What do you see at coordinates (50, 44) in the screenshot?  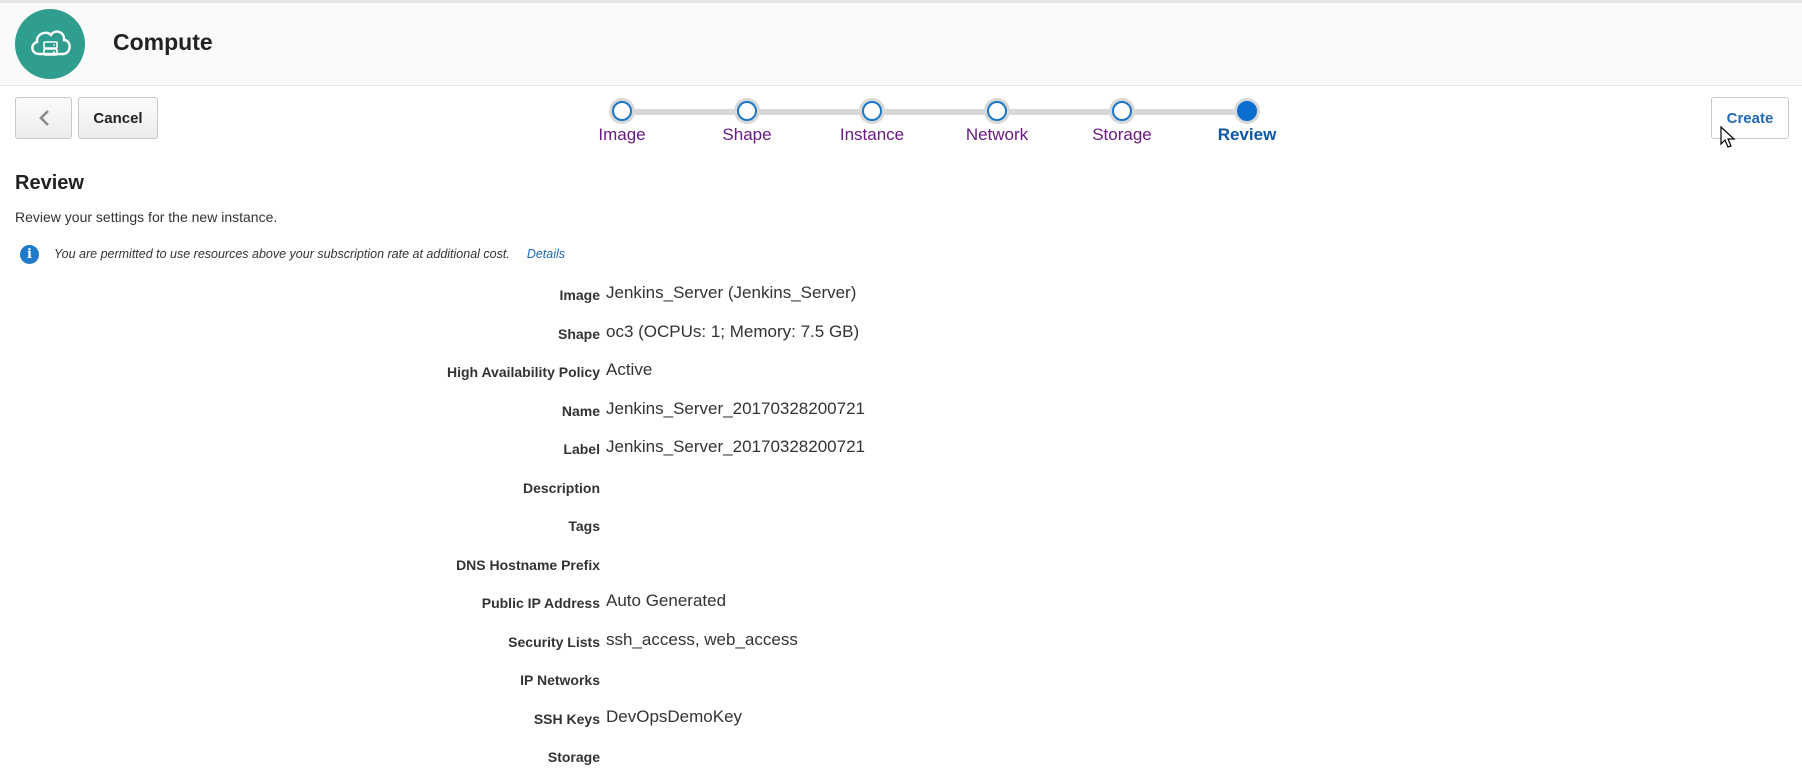 I see `cloud-server-icon` at bounding box center [50, 44].